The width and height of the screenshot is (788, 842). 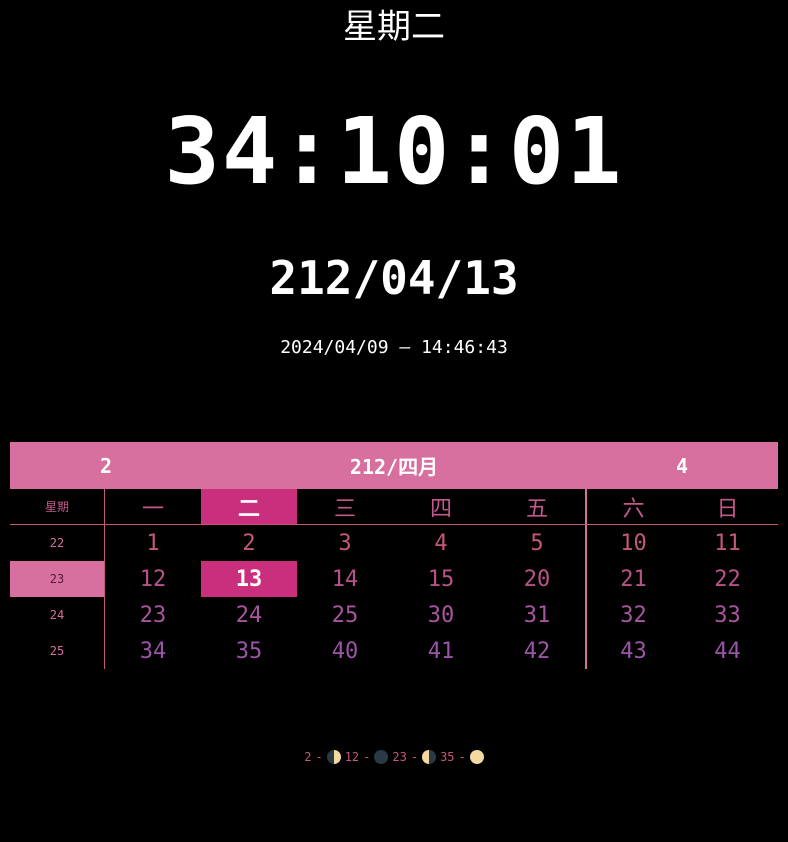 What do you see at coordinates (153, 615) in the screenshot?
I see `calendar-day: 23` at bounding box center [153, 615].